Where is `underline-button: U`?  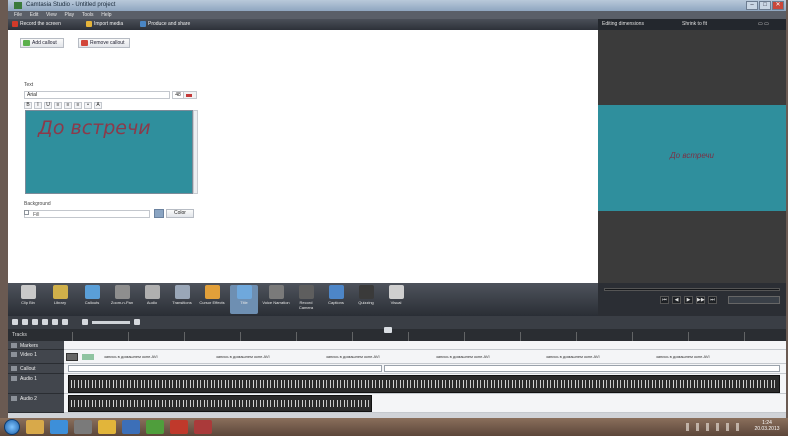 underline-button: U is located at coordinates (48, 105).